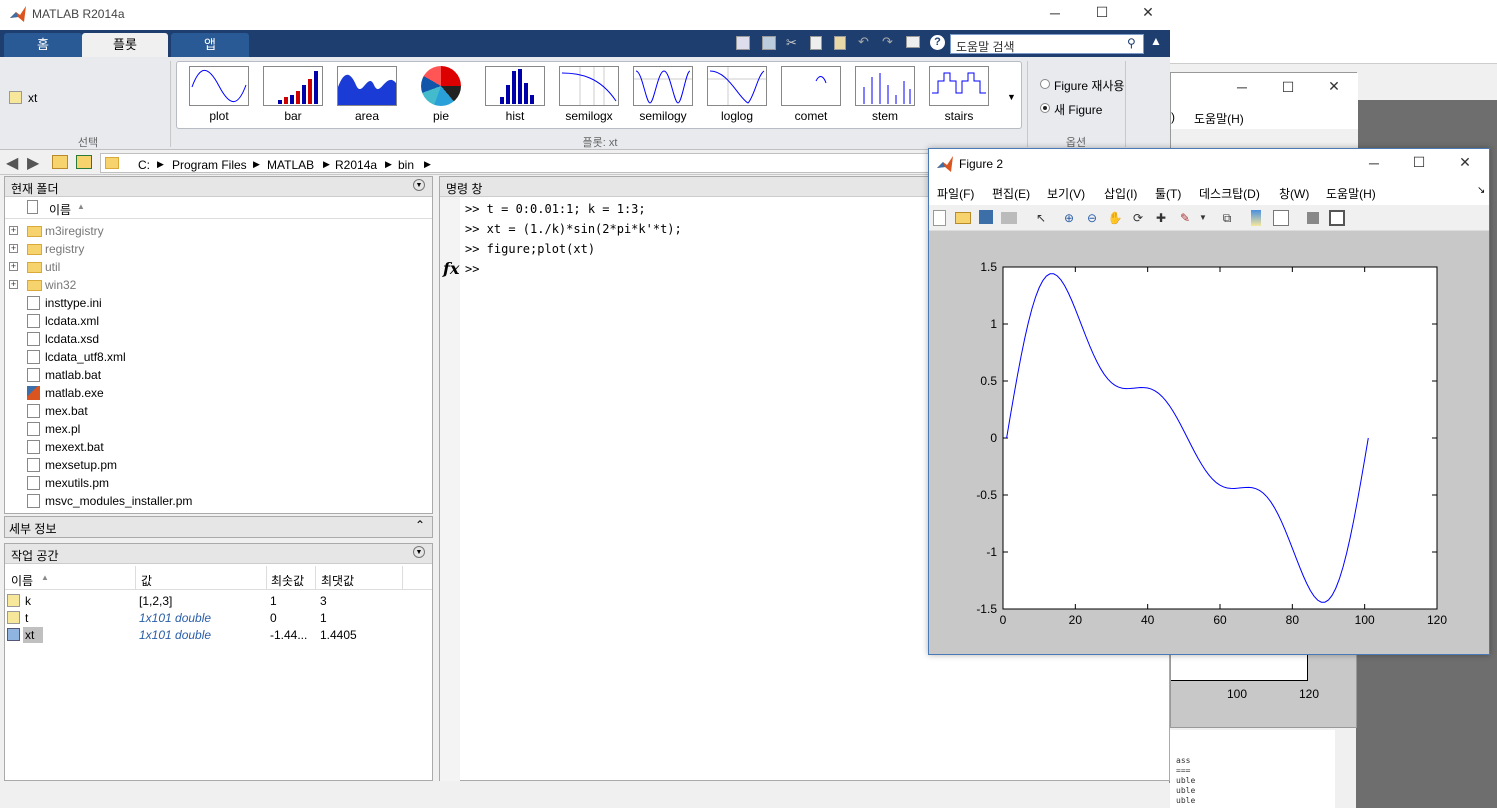 The width and height of the screenshot is (1497, 808). What do you see at coordinates (769, 43) in the screenshot?
I see `save-icon` at bounding box center [769, 43].